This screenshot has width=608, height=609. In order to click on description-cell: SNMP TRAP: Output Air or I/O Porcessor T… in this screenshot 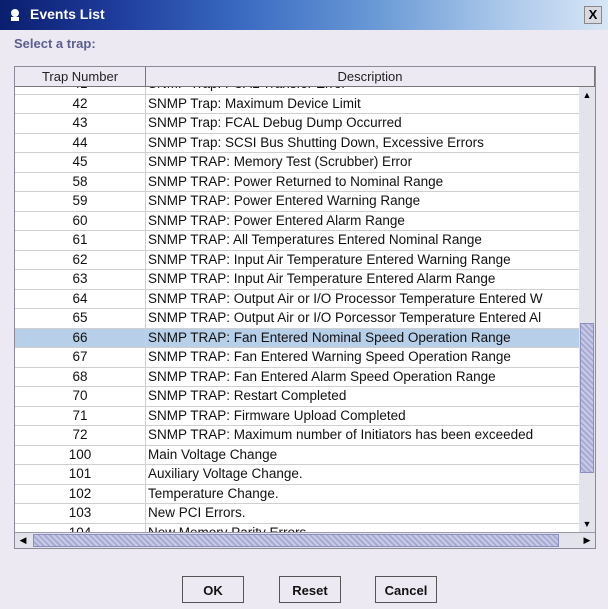, I will do `click(345, 317)`.